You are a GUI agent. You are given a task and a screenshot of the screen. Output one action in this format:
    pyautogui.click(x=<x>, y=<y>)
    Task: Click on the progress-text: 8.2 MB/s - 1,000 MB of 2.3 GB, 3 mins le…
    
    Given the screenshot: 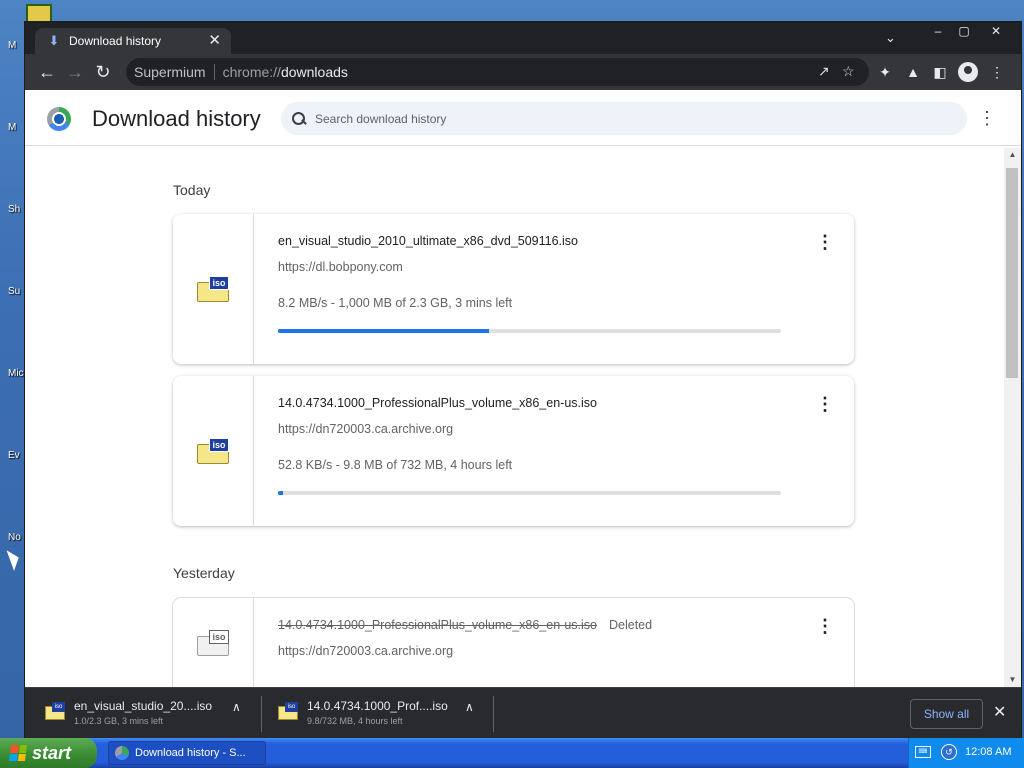 What is the action you would take?
    pyautogui.click(x=395, y=303)
    